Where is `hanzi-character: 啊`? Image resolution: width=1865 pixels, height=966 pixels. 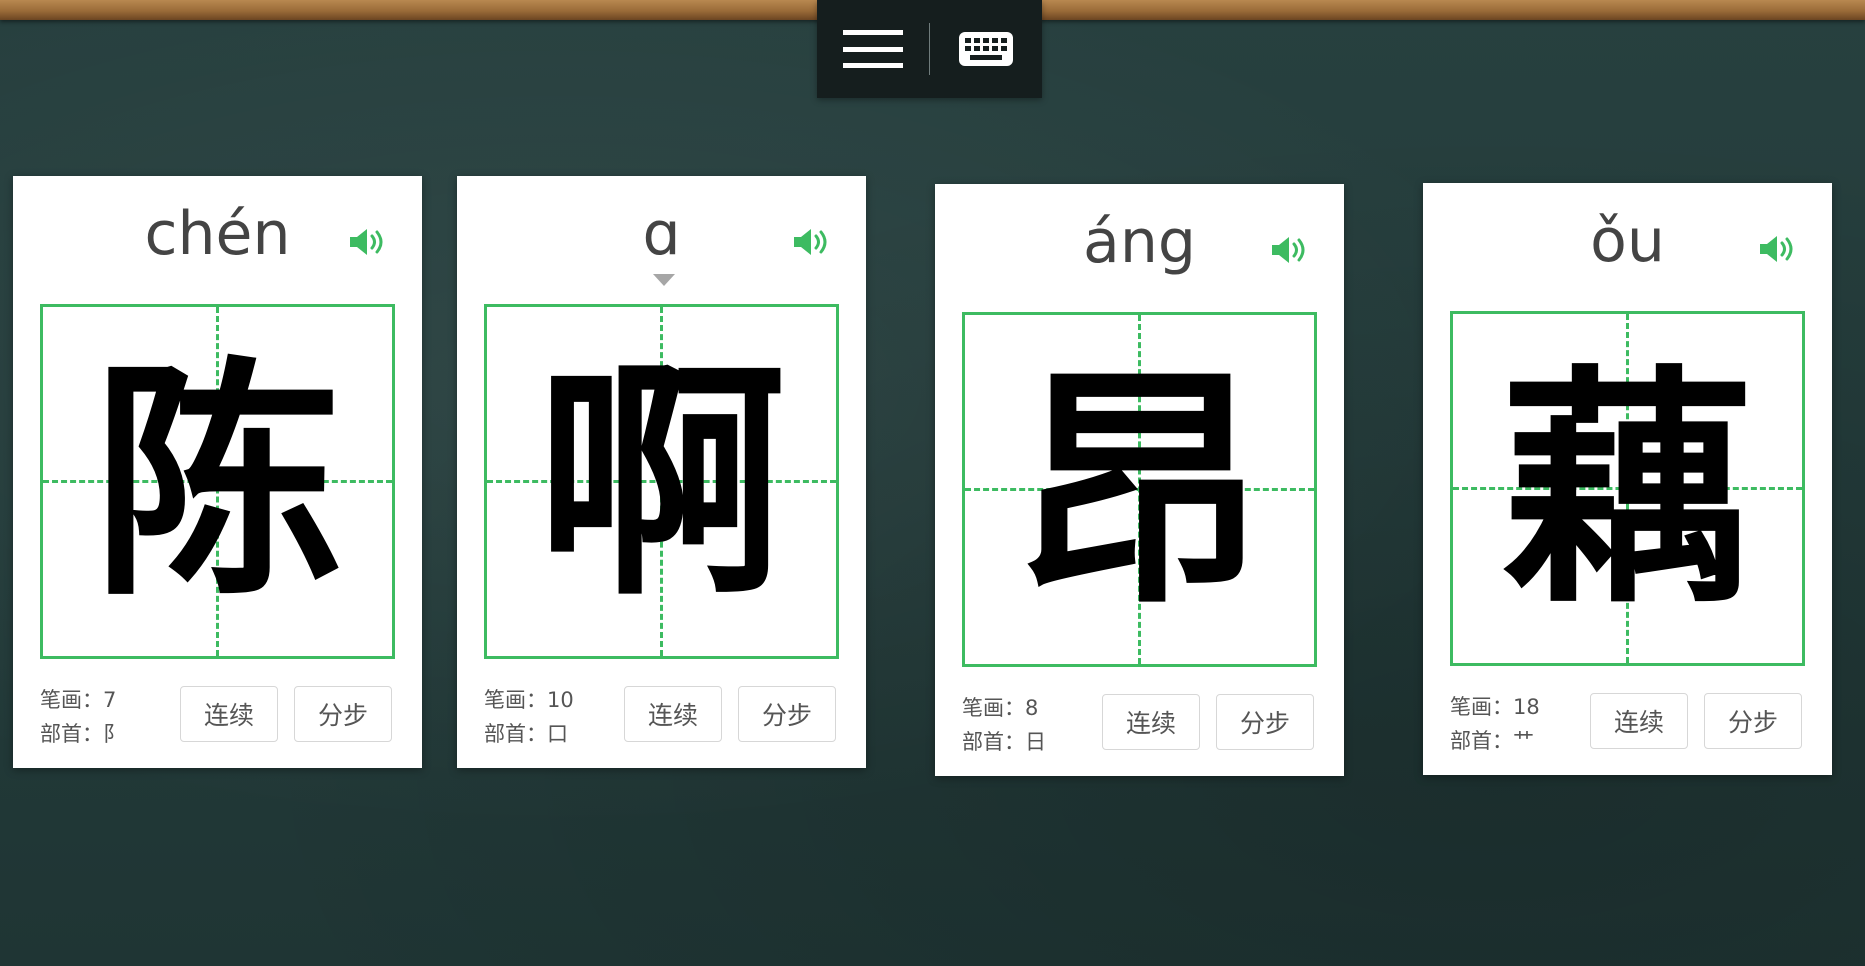
hanzi-character: 啊 is located at coordinates (661, 481).